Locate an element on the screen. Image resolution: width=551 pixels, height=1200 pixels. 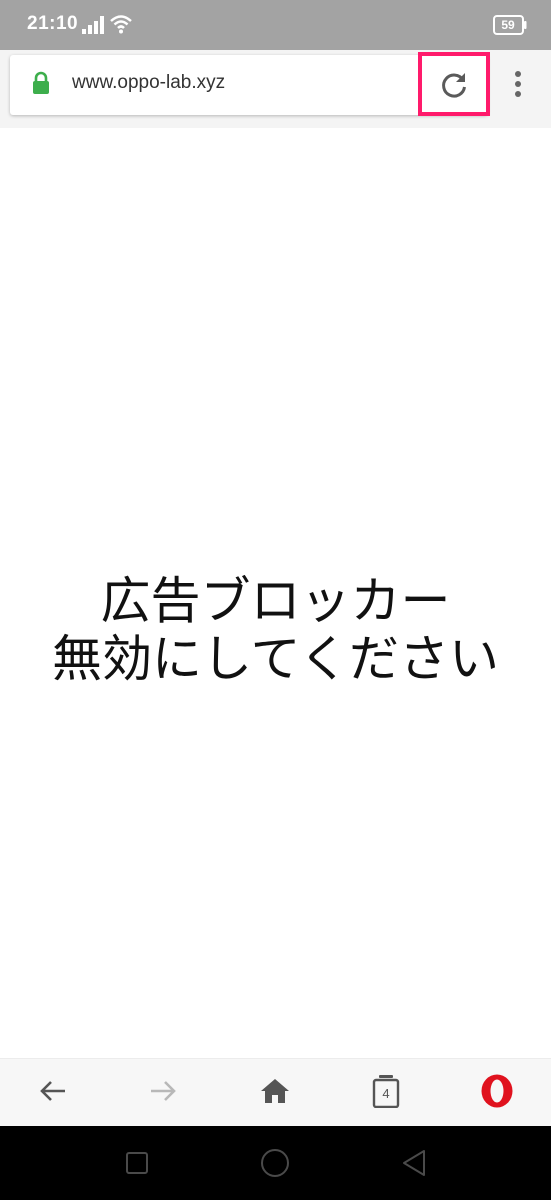
home-button is located at coordinates (275, 1091).